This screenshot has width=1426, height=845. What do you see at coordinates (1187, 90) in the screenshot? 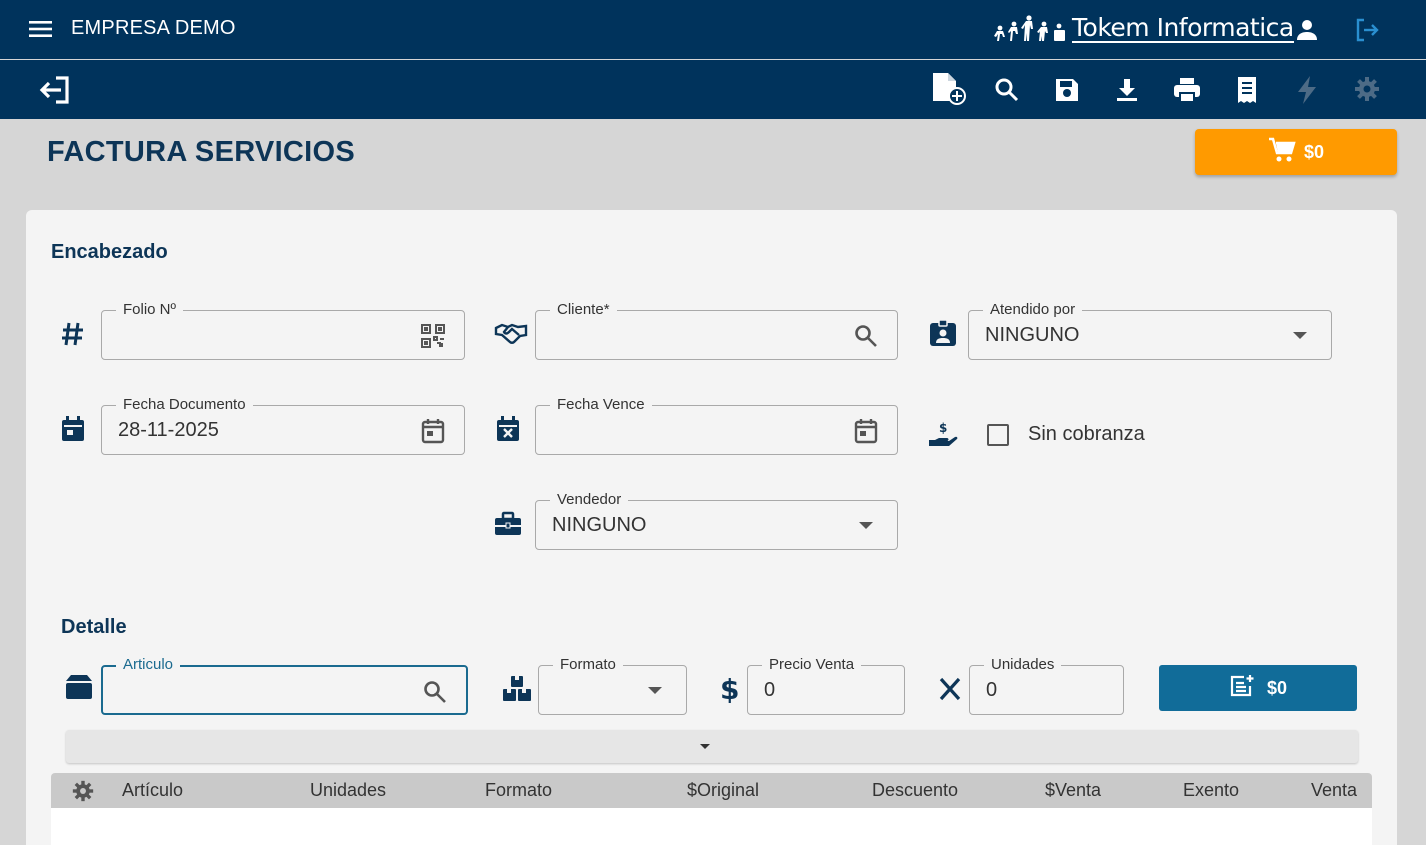
I see `print-icon` at bounding box center [1187, 90].